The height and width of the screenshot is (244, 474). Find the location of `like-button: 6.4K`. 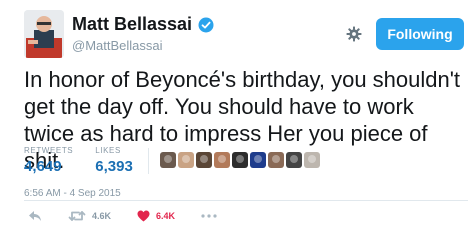

like-button: 6.4K is located at coordinates (156, 216).